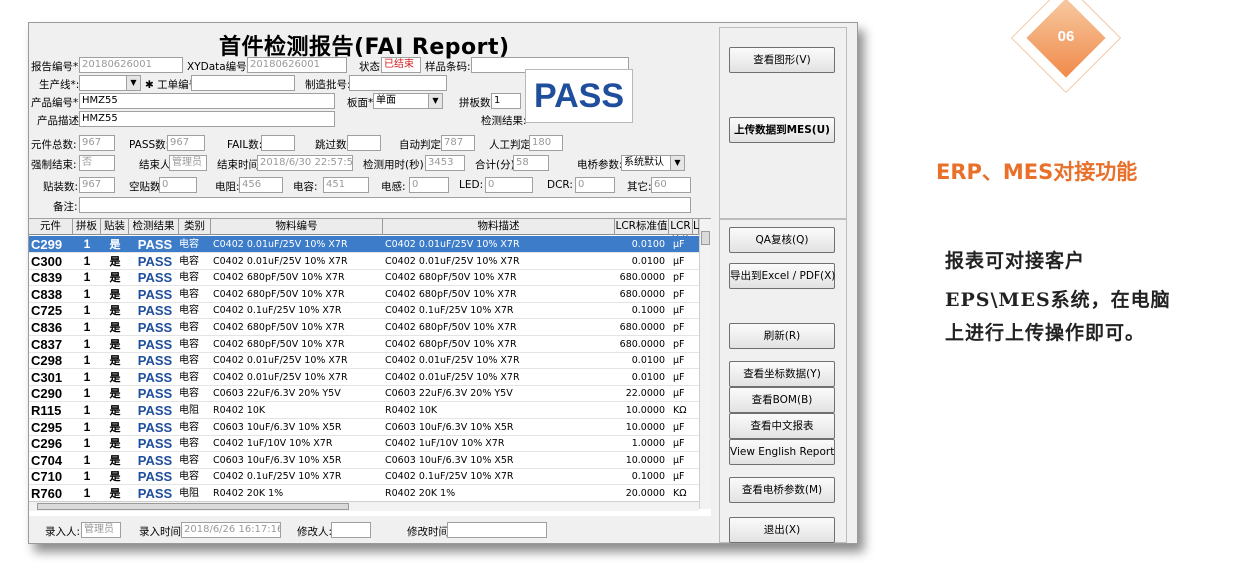  I want to click on ender-field: 管理员, so click(188, 163).